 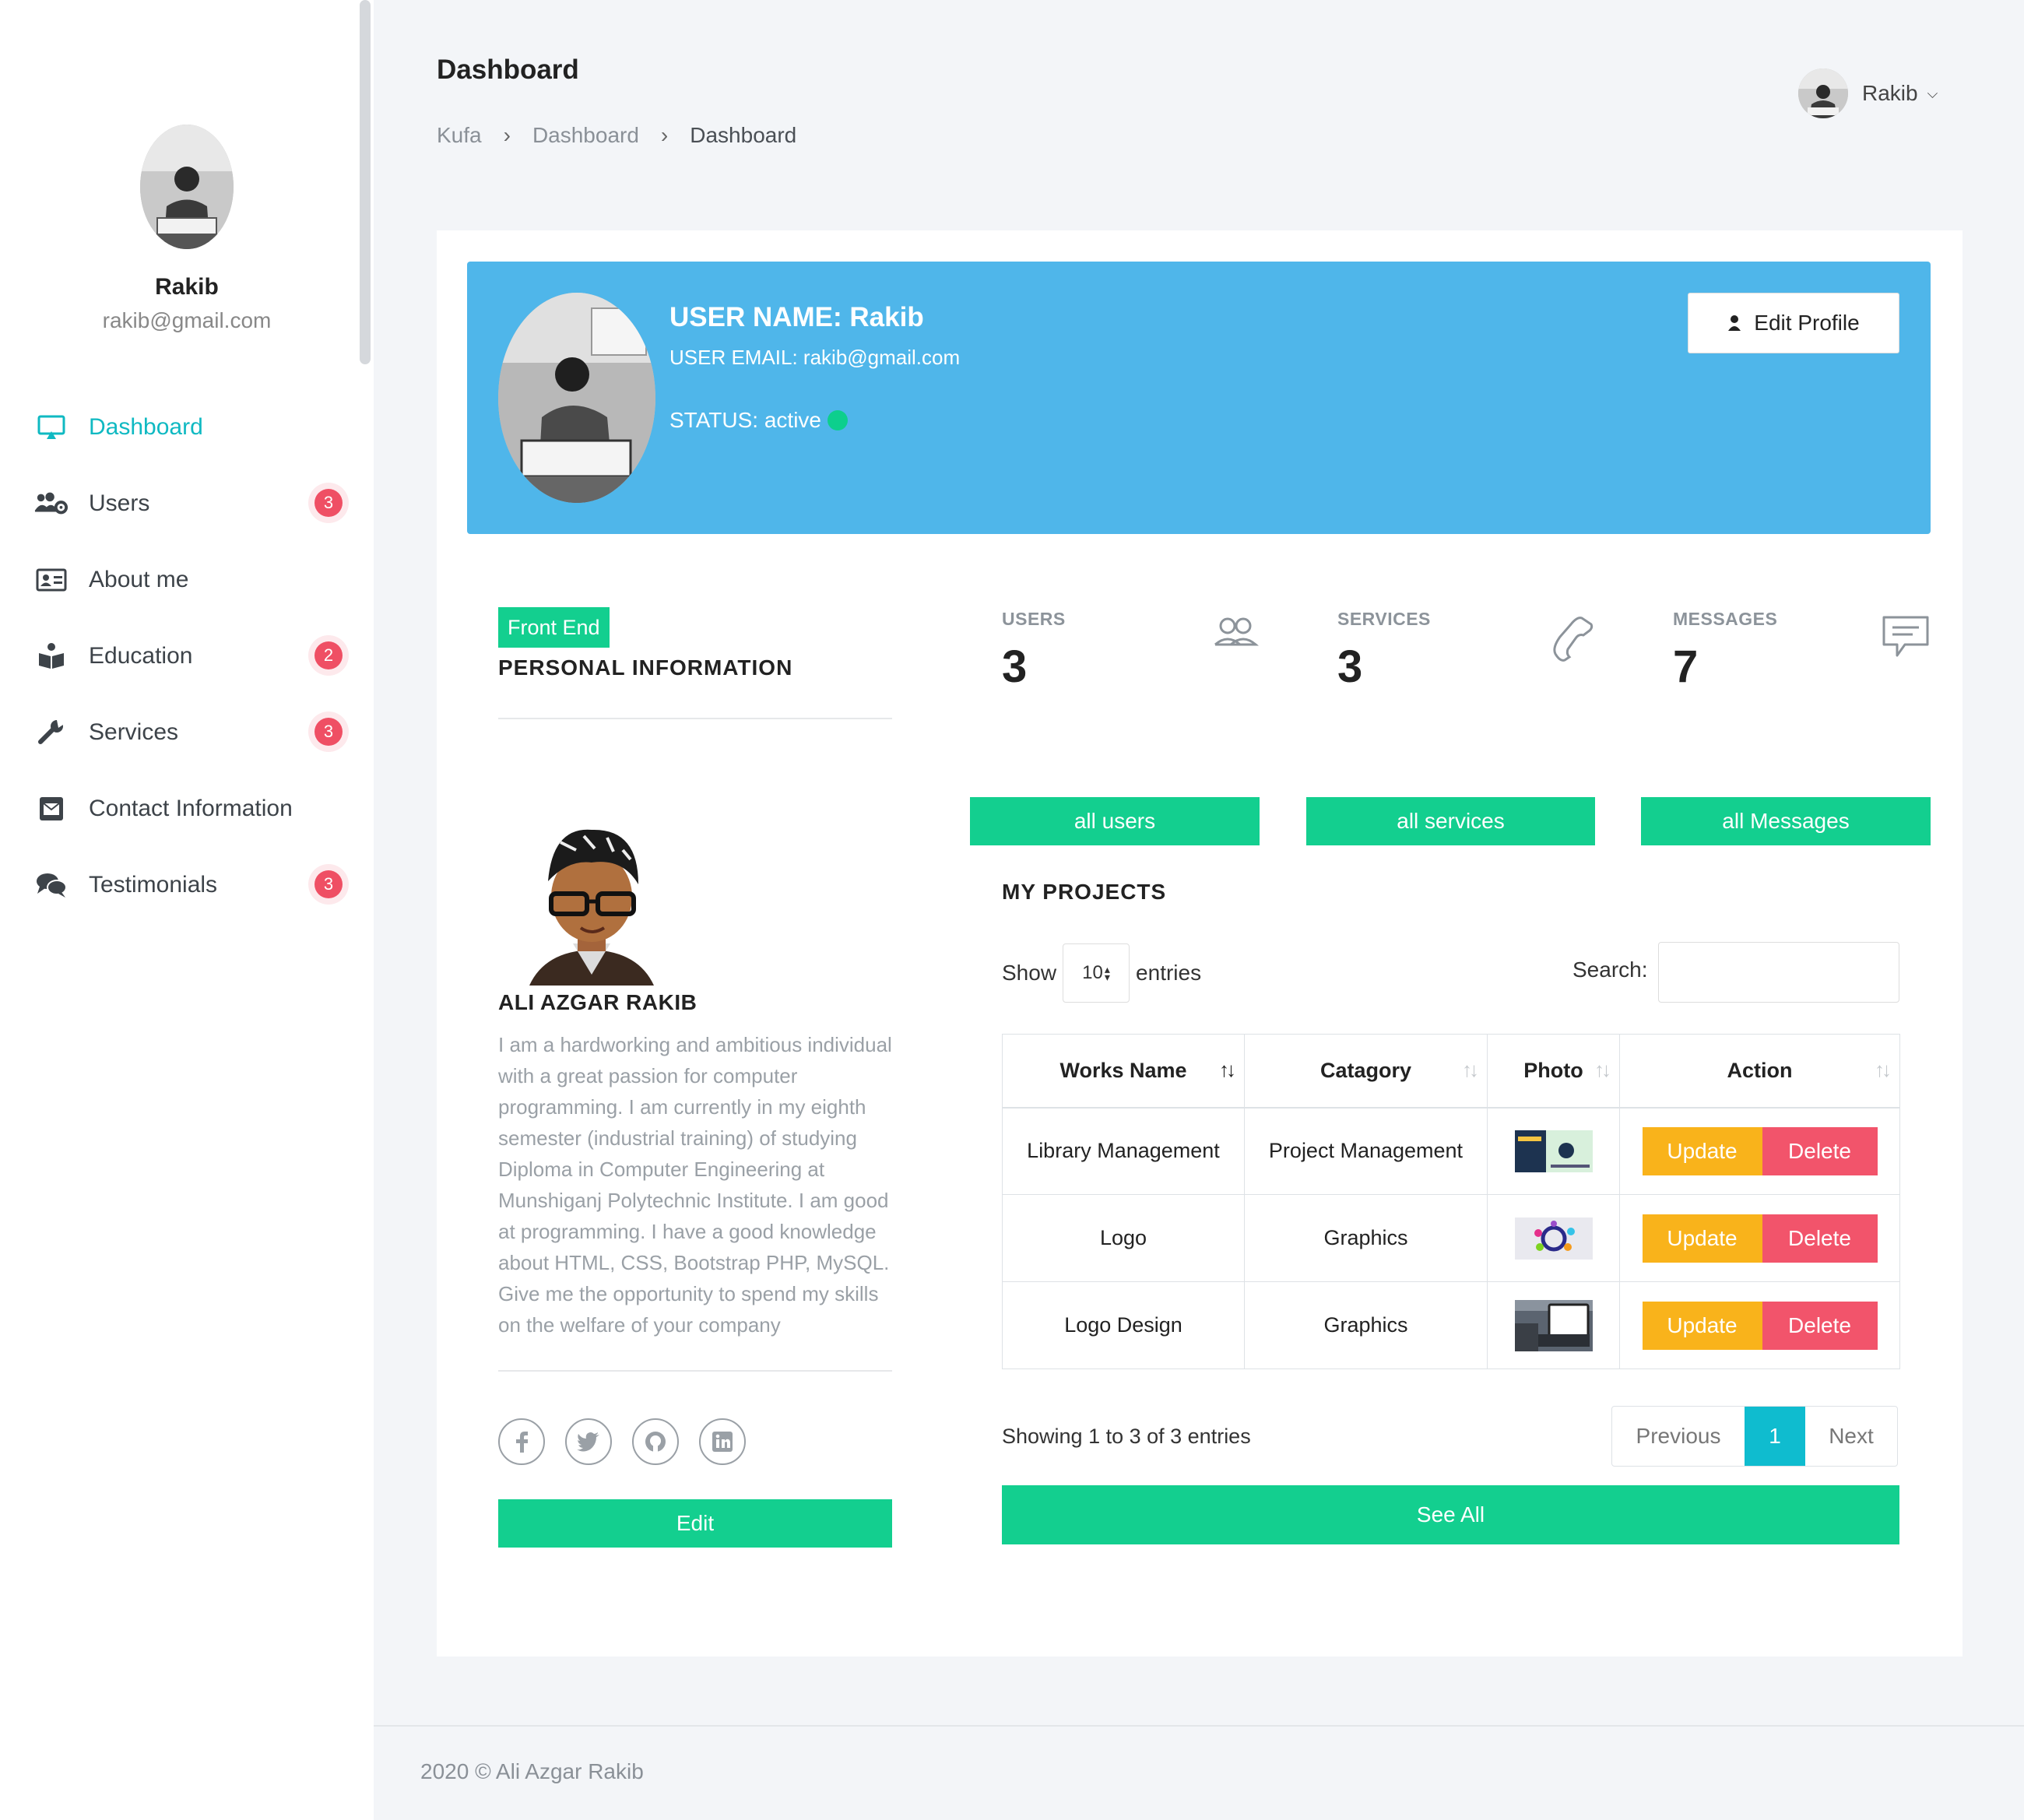 I want to click on sidebar-item-contact-information: Contact Information, so click(x=187, y=809).